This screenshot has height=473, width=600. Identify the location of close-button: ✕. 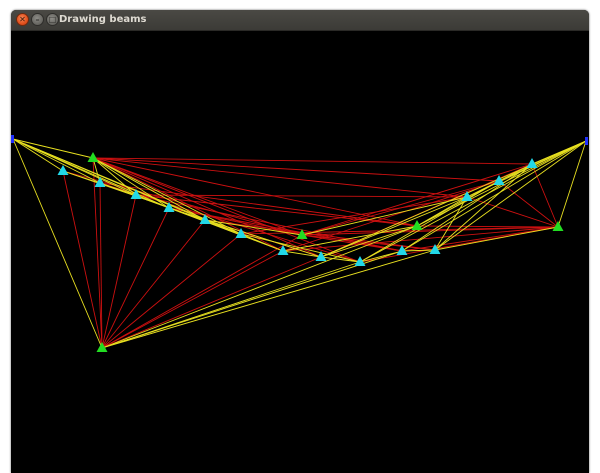
(22, 19).